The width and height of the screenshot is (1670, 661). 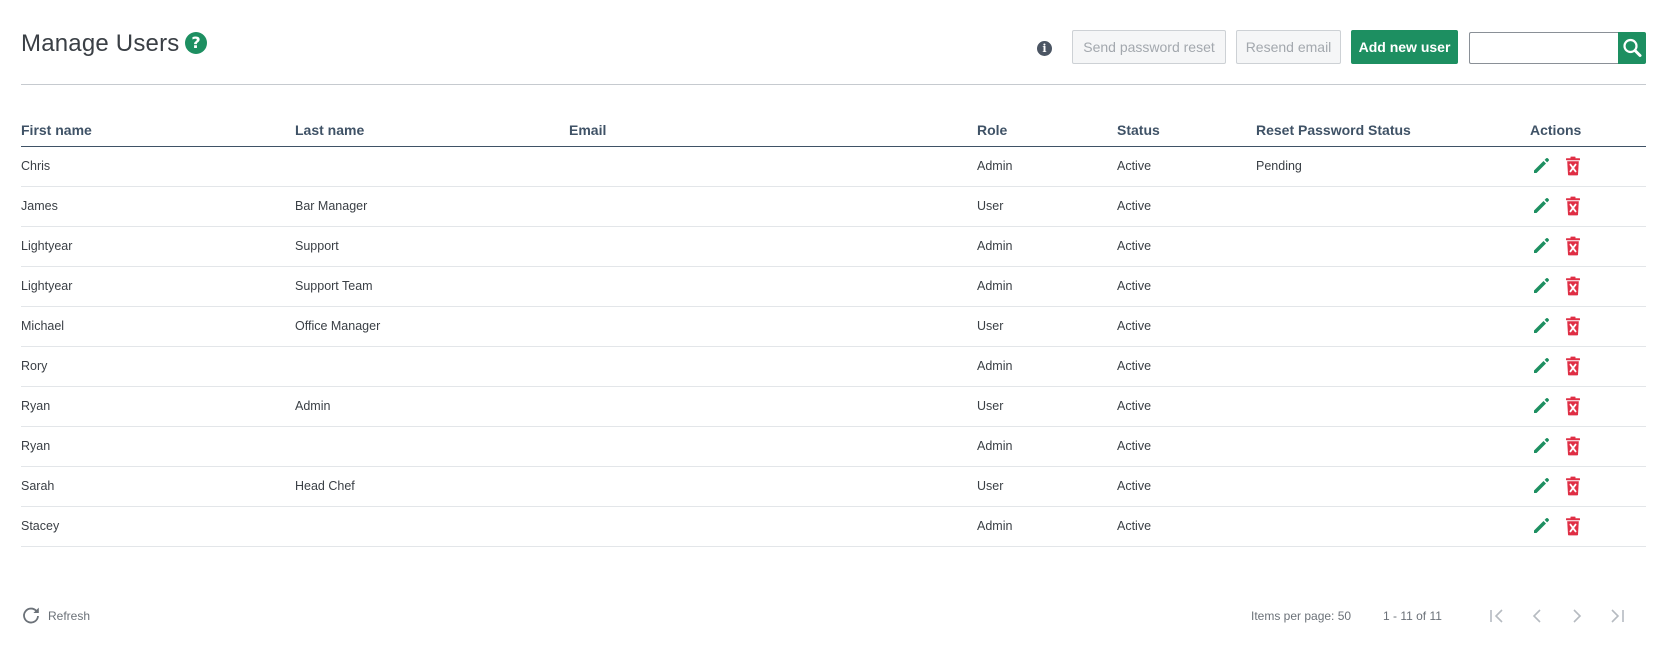 What do you see at coordinates (38, 486) in the screenshot?
I see `cell-first-name: Sarah` at bounding box center [38, 486].